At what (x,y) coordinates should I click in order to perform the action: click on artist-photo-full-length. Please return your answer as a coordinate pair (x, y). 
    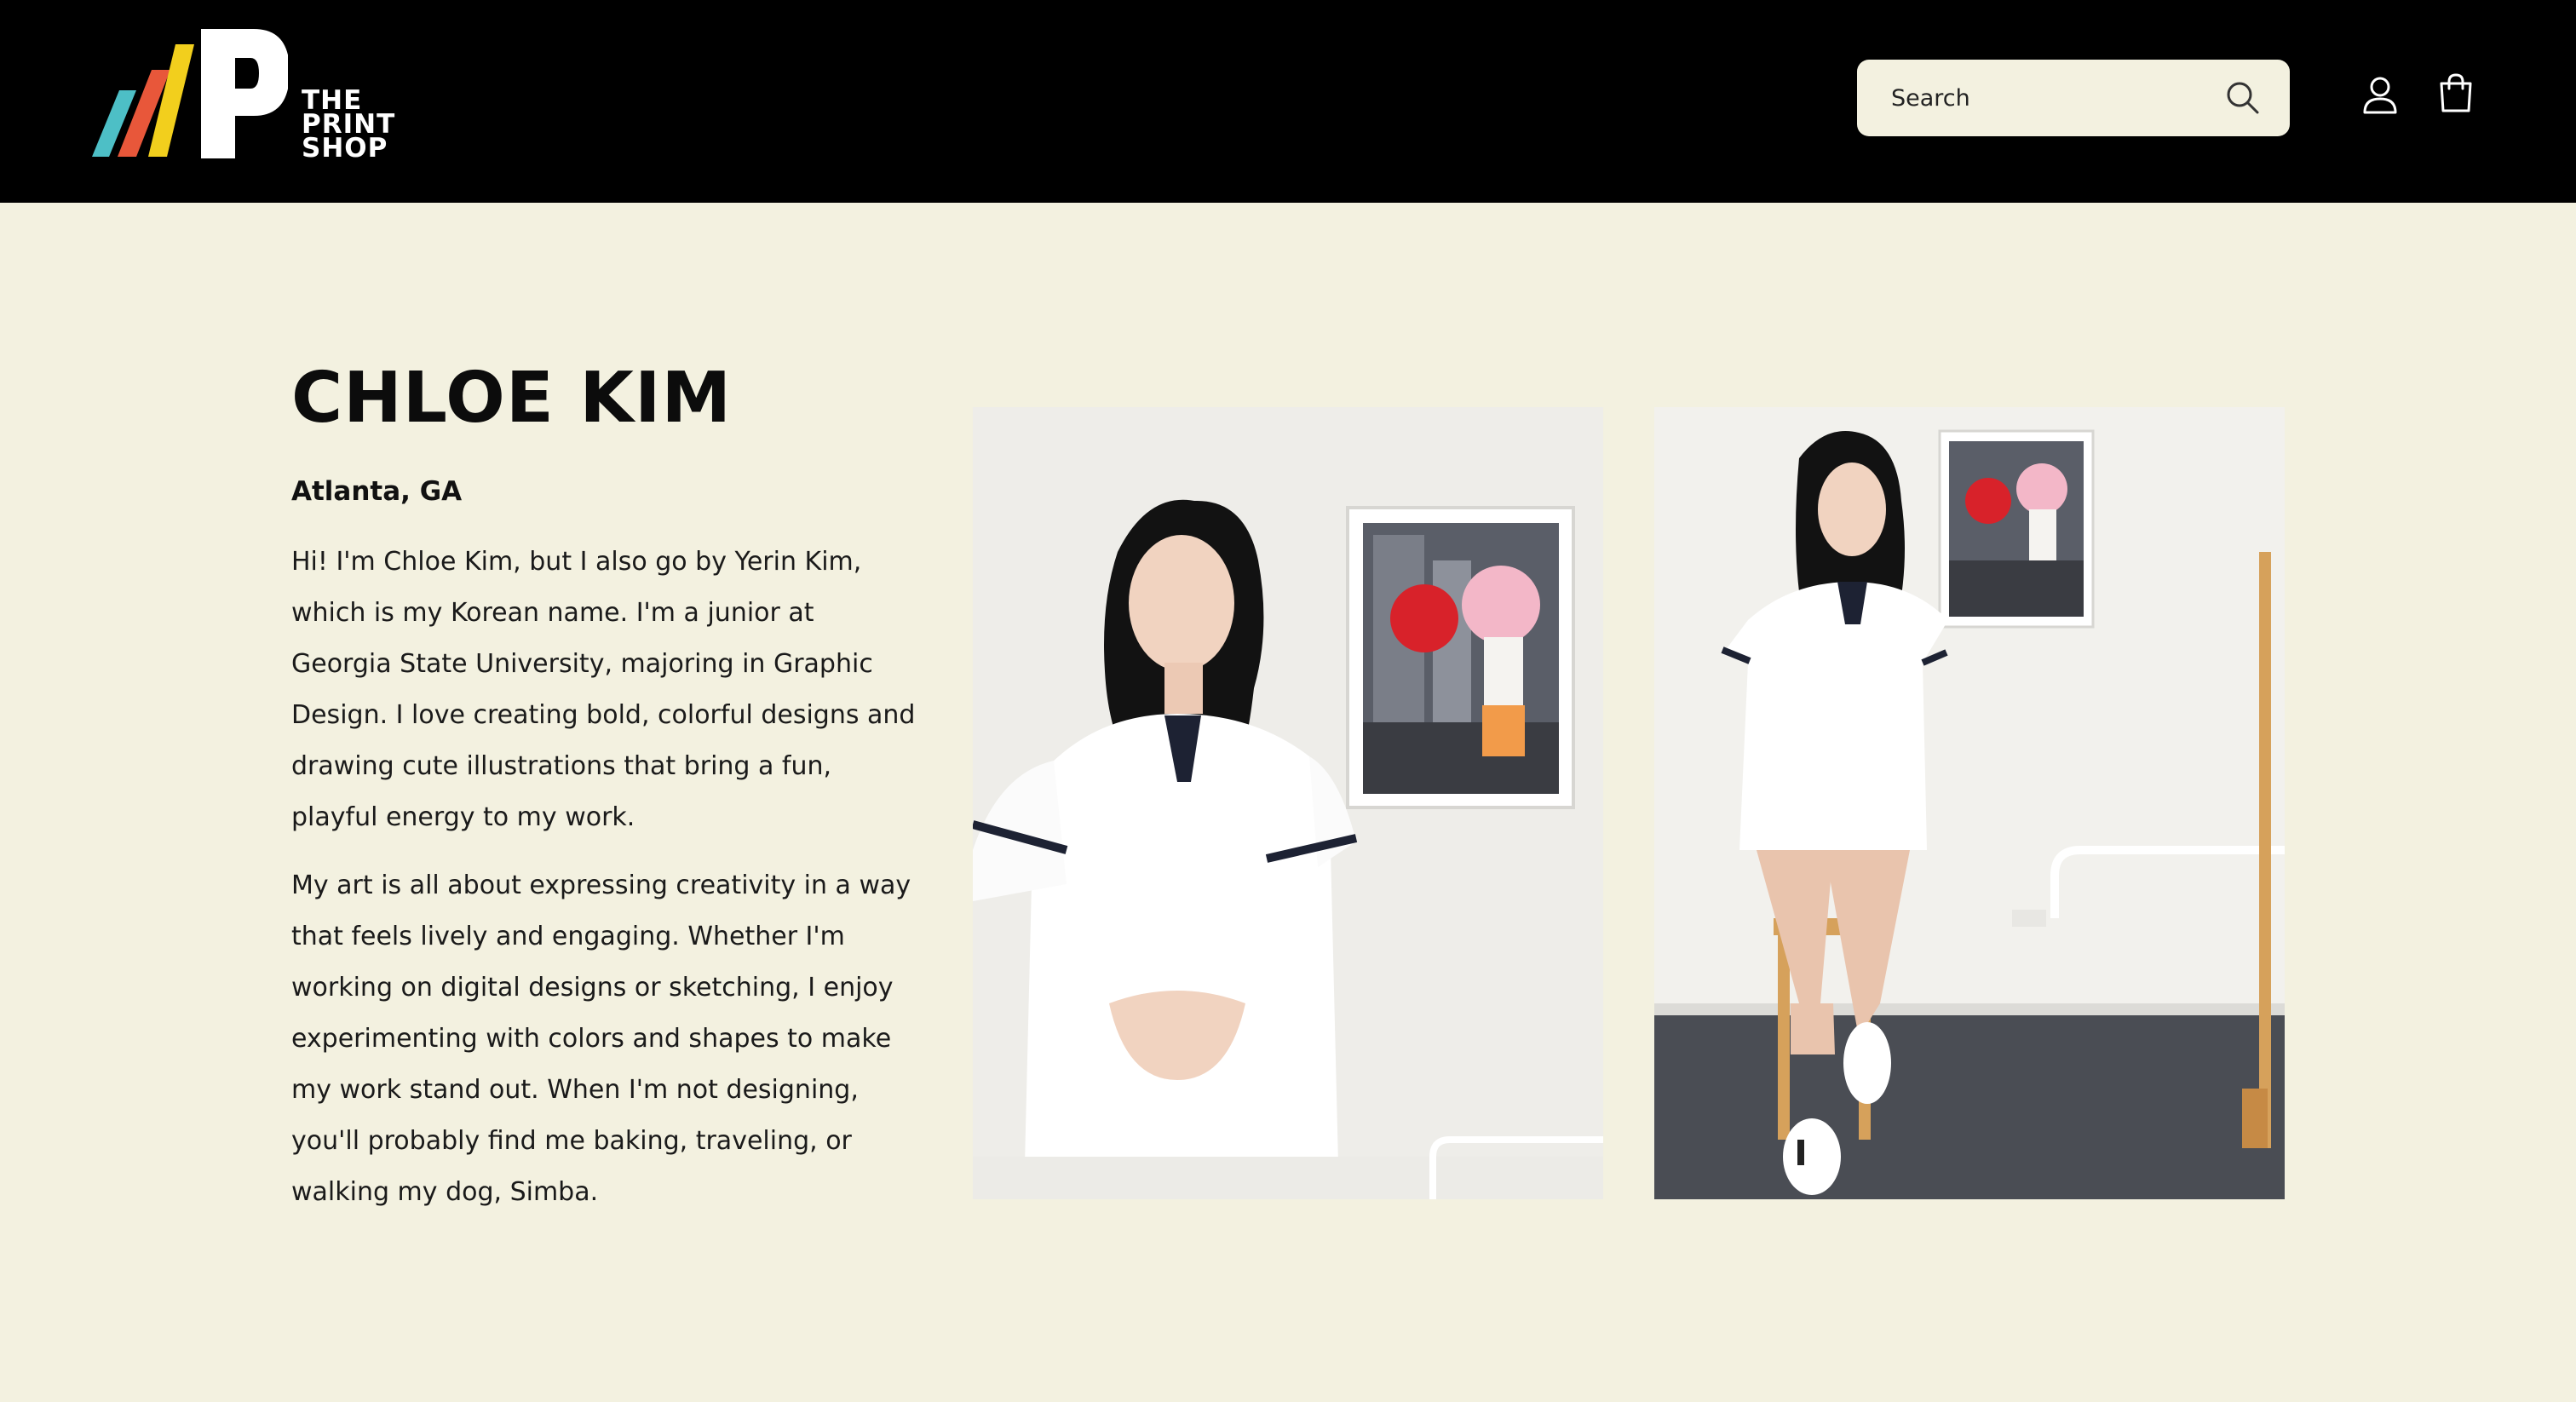
    Looking at the image, I should click on (1970, 803).